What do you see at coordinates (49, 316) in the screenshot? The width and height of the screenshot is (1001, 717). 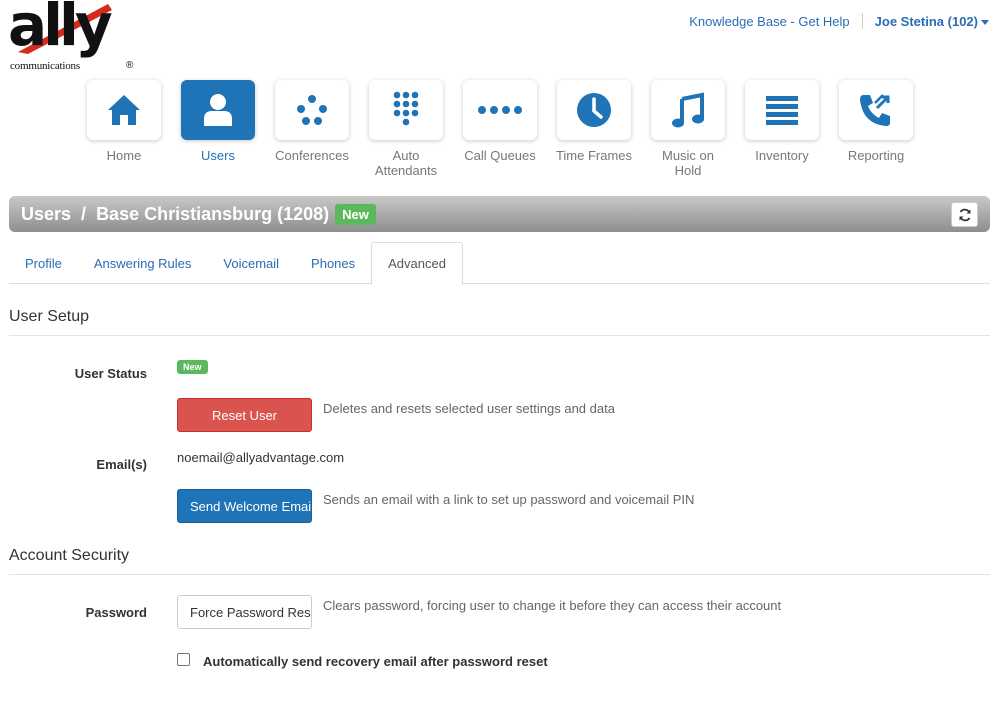 I see `user-setup-heading: User Setup` at bounding box center [49, 316].